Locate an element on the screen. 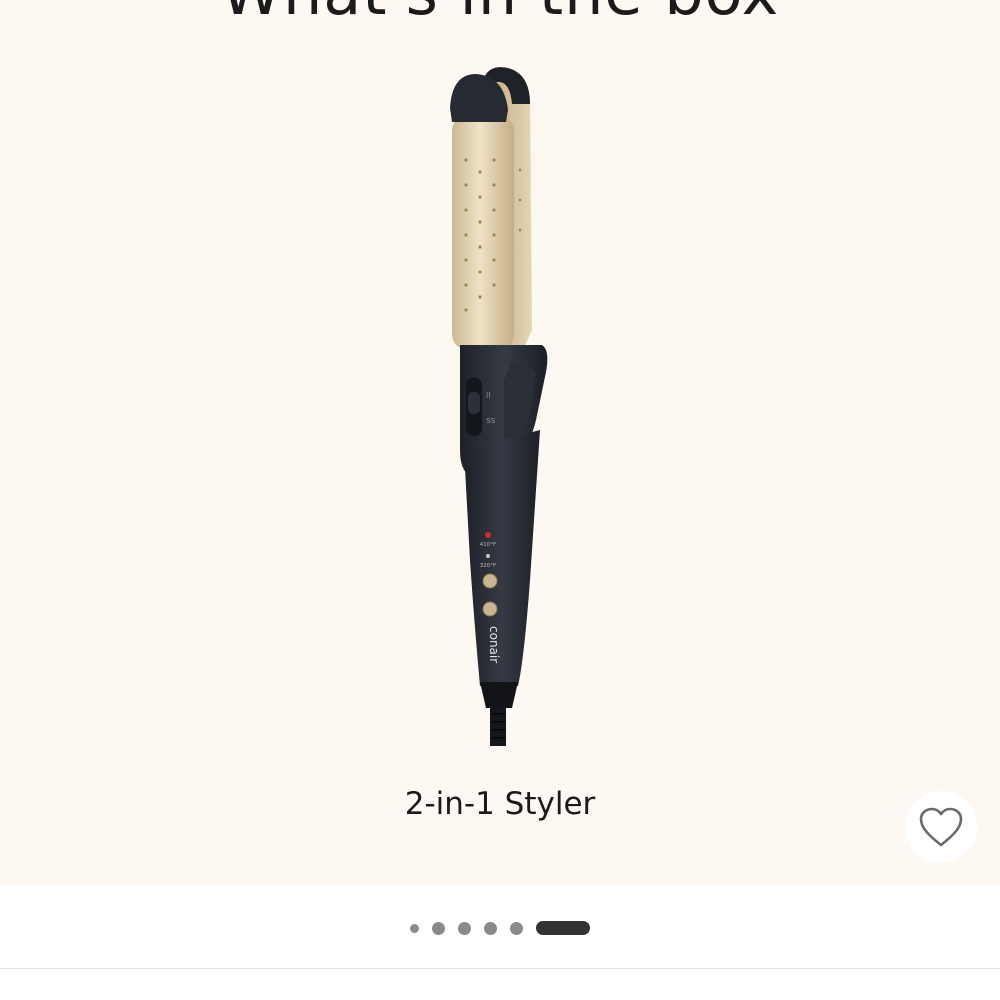  pagination-dot-active is located at coordinates (563, 928).